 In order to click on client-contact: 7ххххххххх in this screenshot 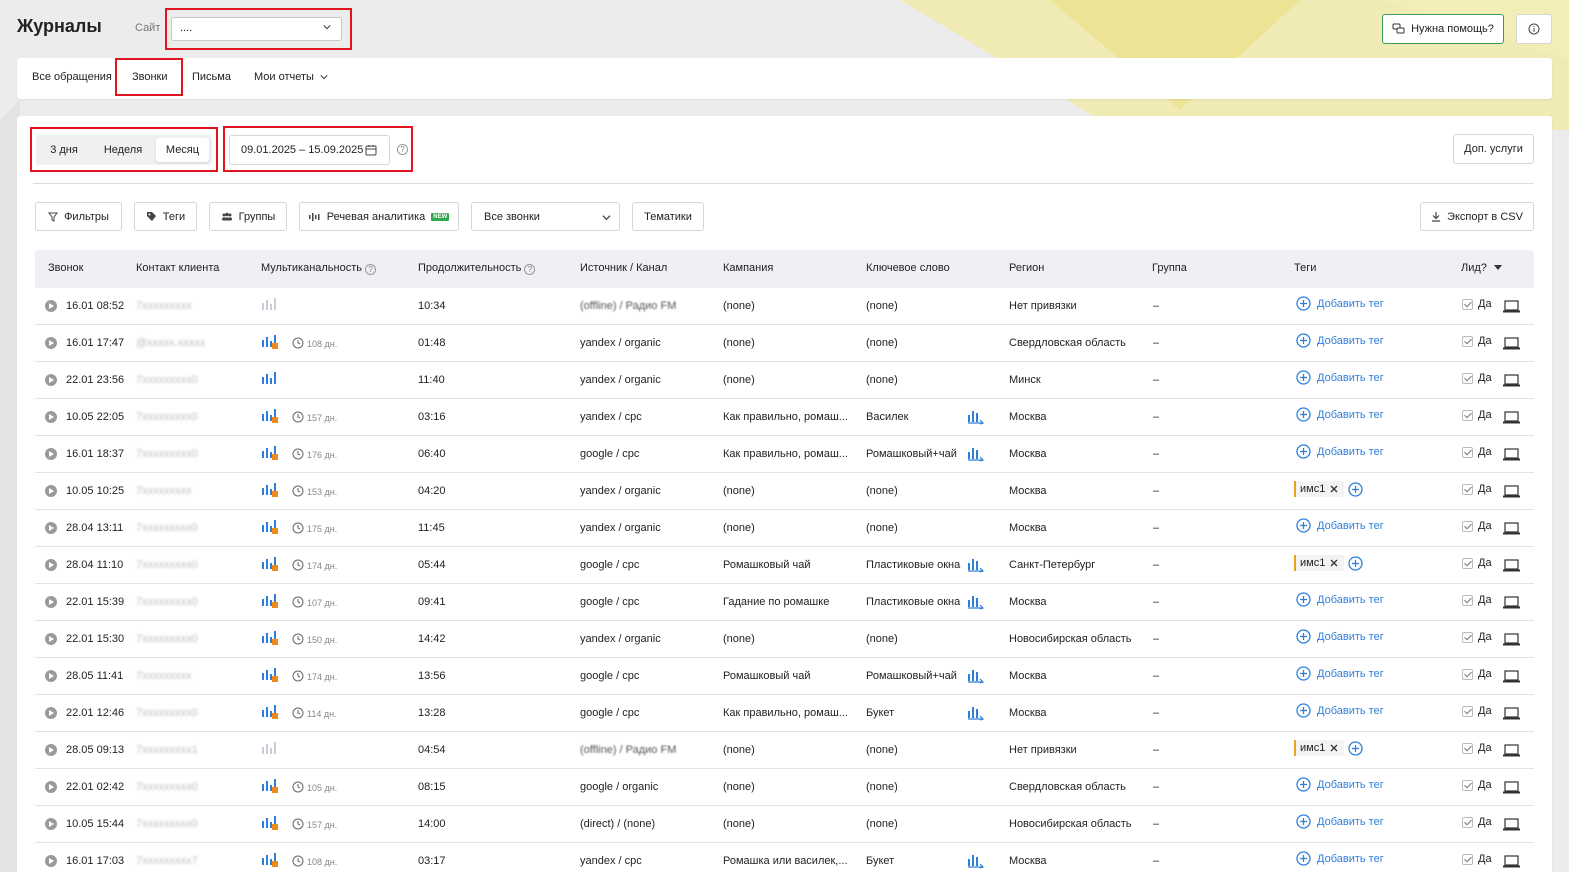, I will do `click(164, 676)`.